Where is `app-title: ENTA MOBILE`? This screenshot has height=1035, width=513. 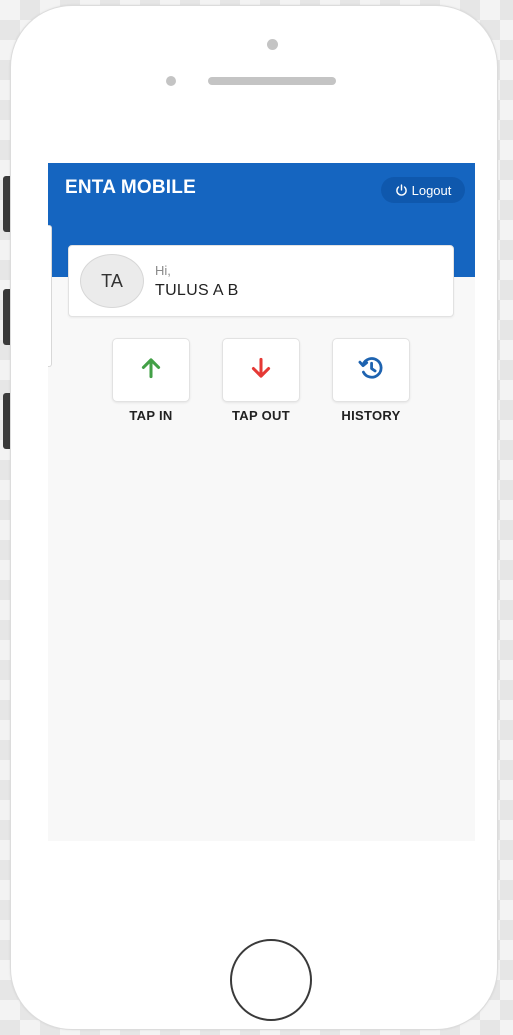 app-title: ENTA MOBILE is located at coordinates (130, 187).